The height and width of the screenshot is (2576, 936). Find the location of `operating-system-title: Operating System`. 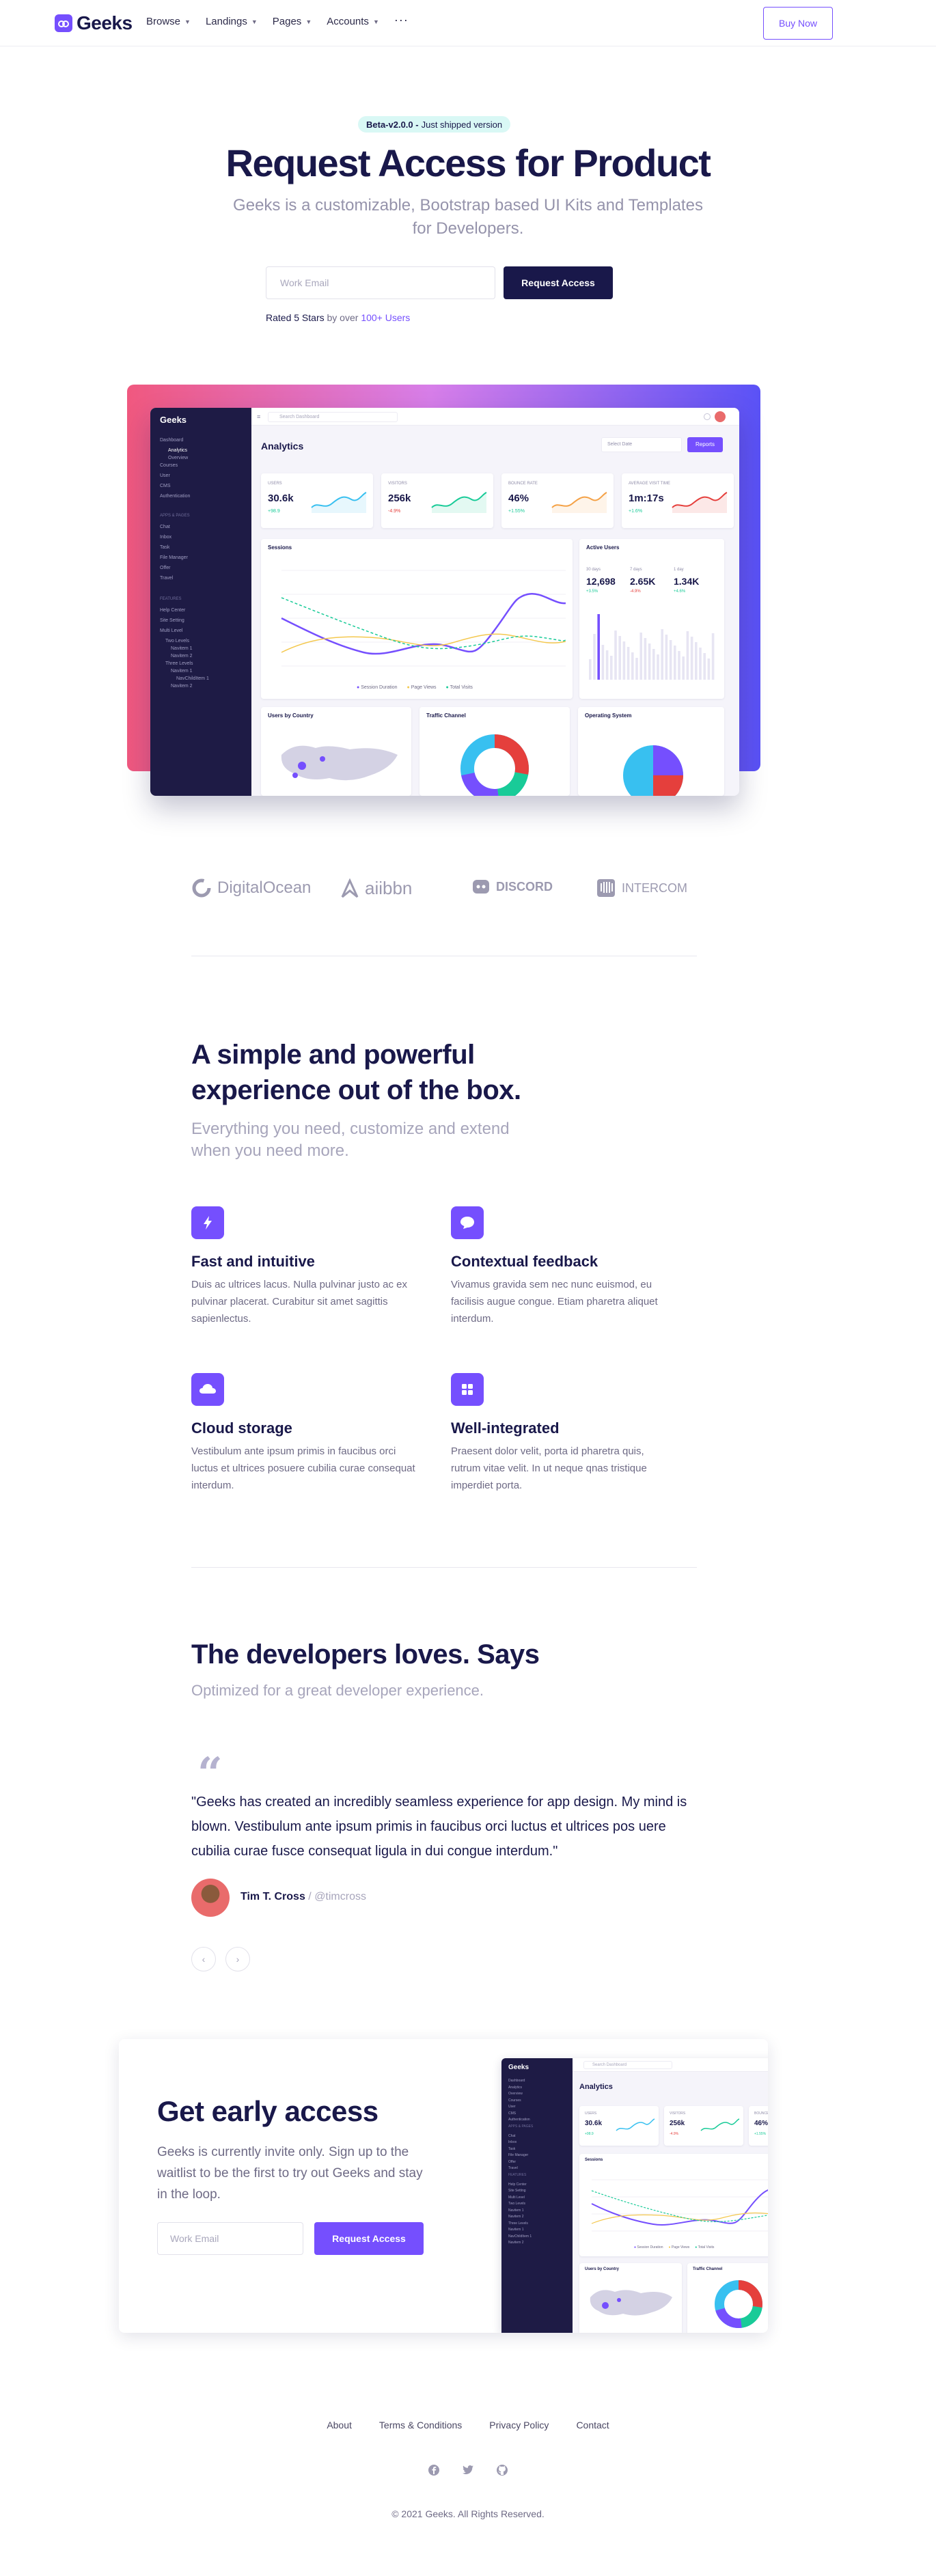

operating-system-title: Operating System is located at coordinates (608, 715).